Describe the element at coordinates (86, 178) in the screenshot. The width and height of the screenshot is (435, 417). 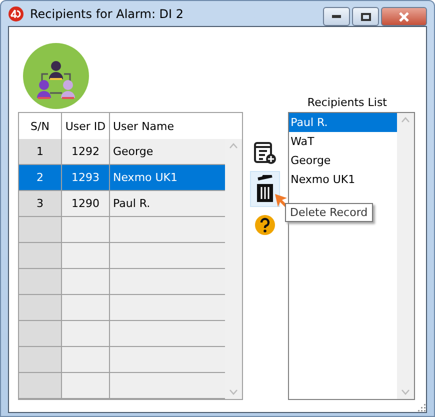
I see `table-cell: 1293` at that location.